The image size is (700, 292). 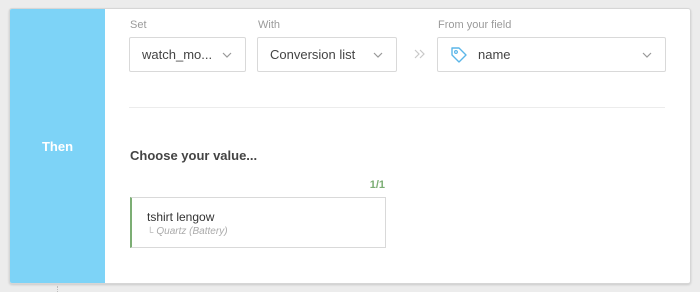 What do you see at coordinates (192, 231) in the screenshot?
I see `choice-sub-label: Quartz (Battery)` at bounding box center [192, 231].